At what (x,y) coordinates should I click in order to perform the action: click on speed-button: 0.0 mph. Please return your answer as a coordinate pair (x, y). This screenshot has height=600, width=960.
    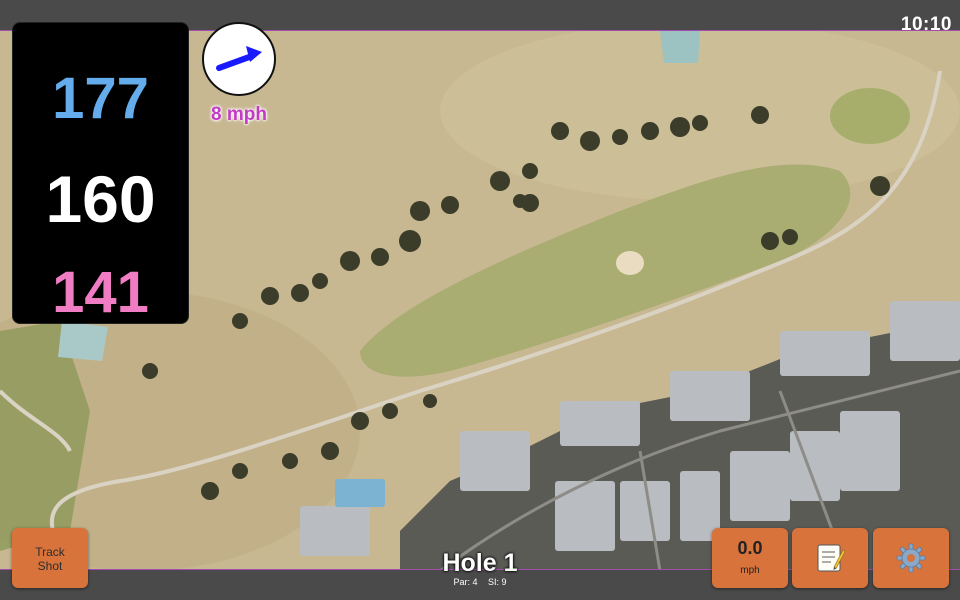
    Looking at the image, I should click on (750, 558).